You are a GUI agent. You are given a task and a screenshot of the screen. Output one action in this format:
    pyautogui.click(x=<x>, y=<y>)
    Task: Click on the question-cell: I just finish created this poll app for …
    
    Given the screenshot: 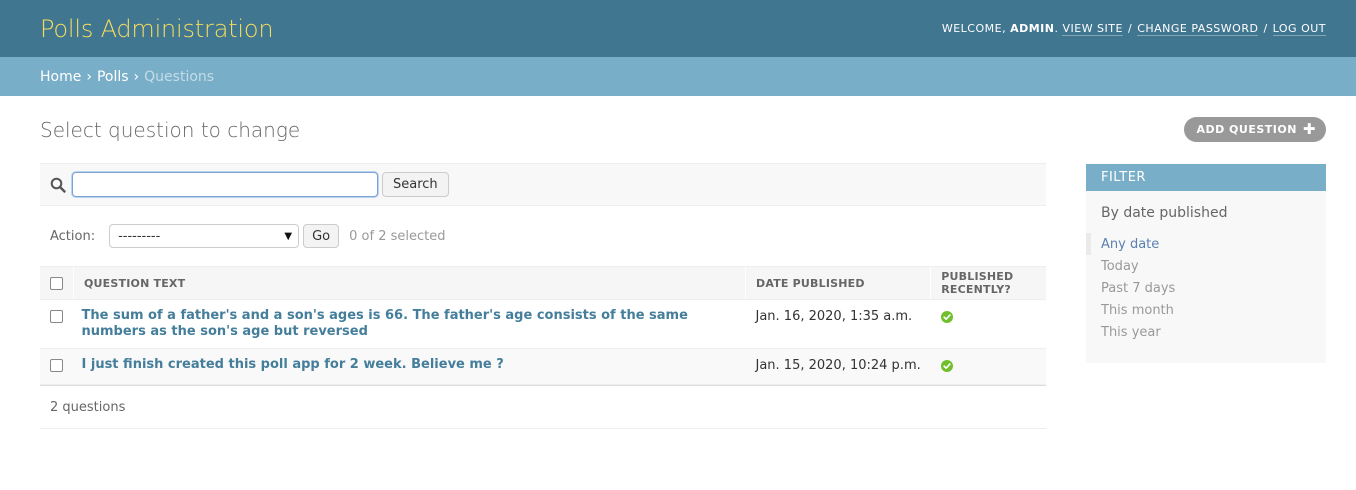 What is the action you would take?
    pyautogui.click(x=409, y=366)
    